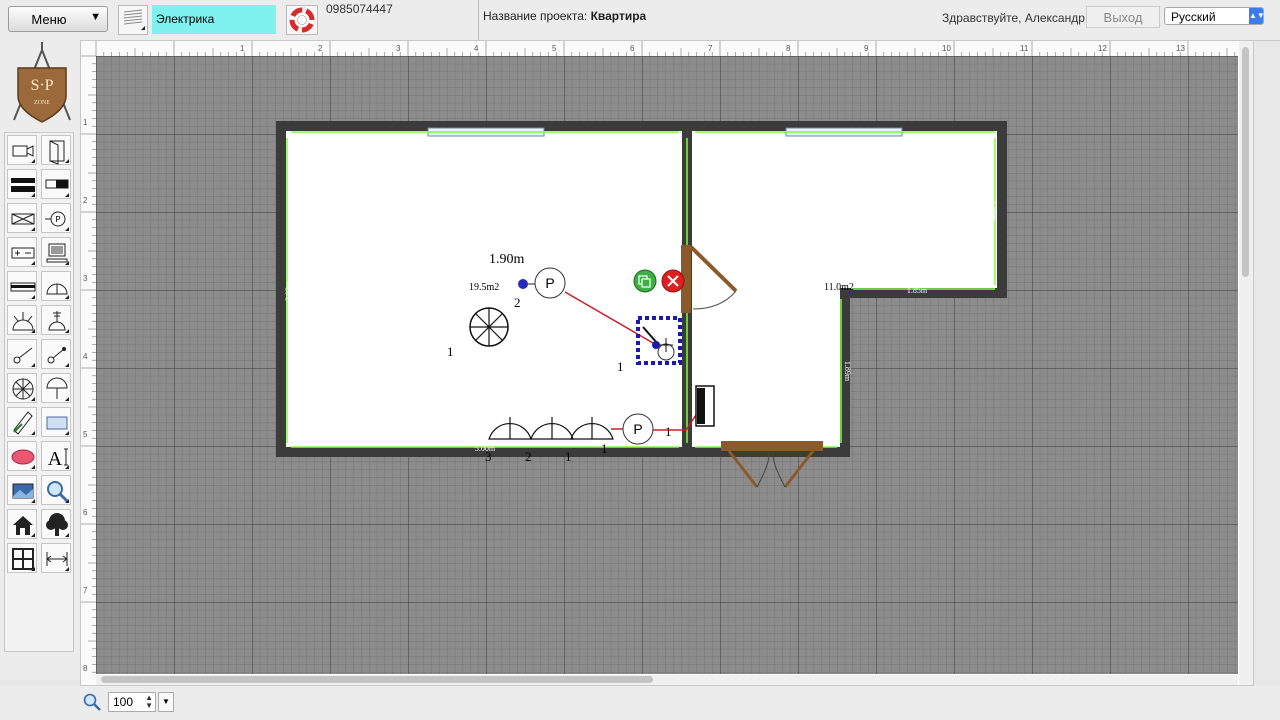 This screenshot has width=1280, height=720. I want to click on search-icon, so click(56, 490).